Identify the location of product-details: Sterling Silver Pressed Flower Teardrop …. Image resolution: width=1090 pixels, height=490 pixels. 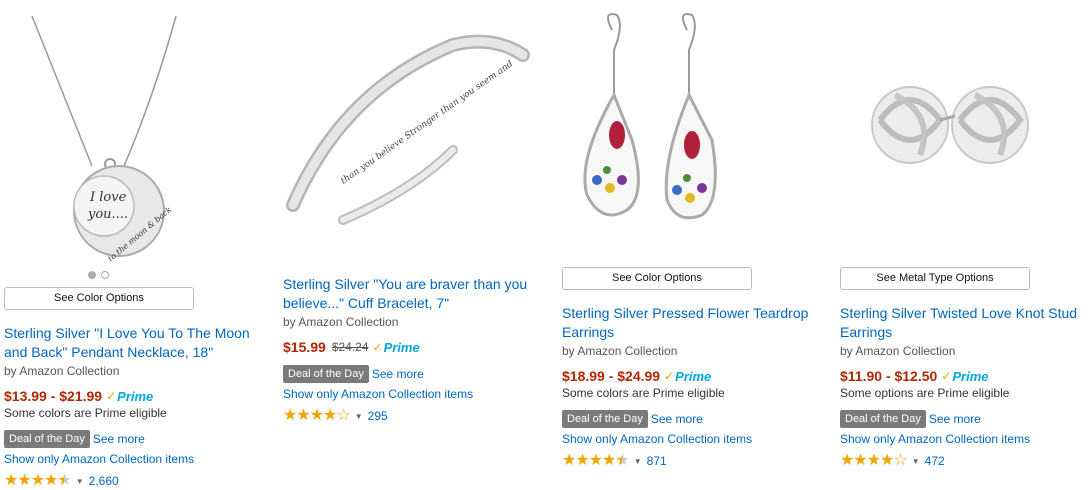
(691, 386).